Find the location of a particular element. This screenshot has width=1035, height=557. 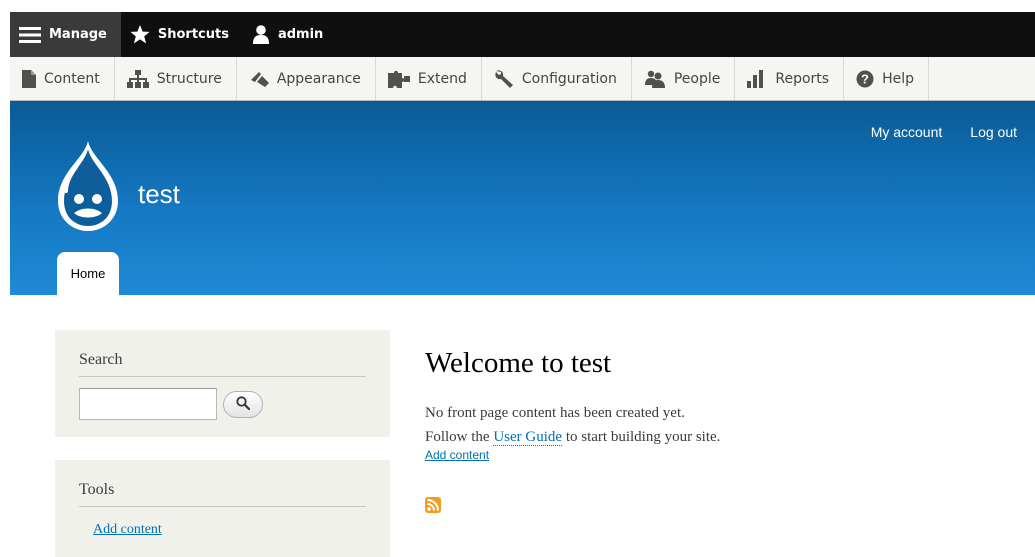

tray-item-help: ? Help is located at coordinates (886, 78).